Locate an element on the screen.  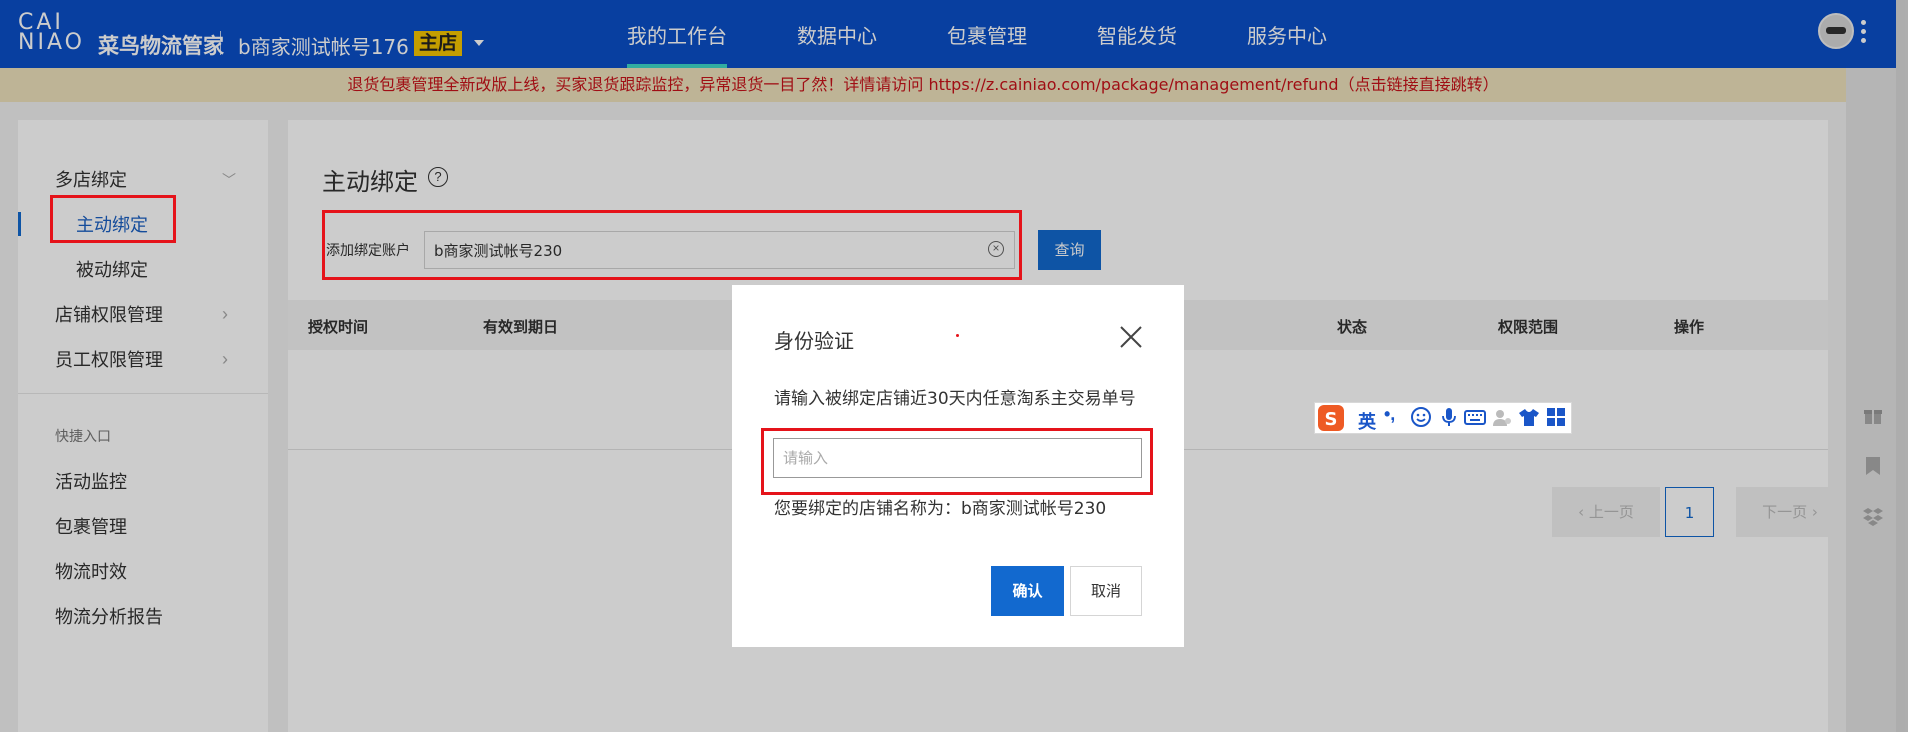
order-number-input is located at coordinates (957, 458).